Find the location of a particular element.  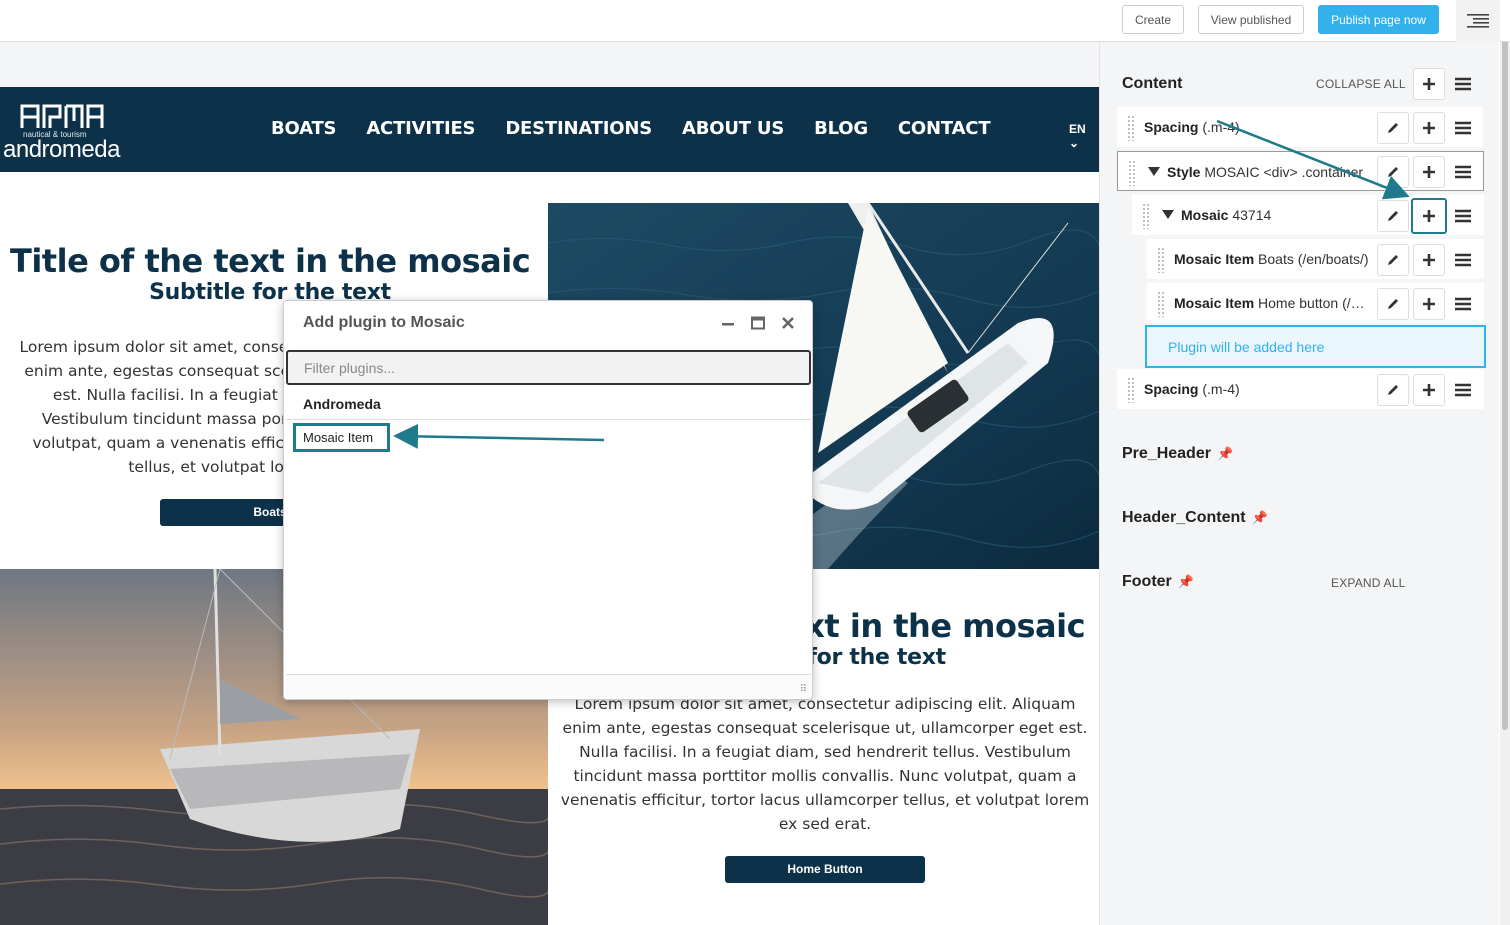

structure-toggle-button is located at coordinates (1478, 21).